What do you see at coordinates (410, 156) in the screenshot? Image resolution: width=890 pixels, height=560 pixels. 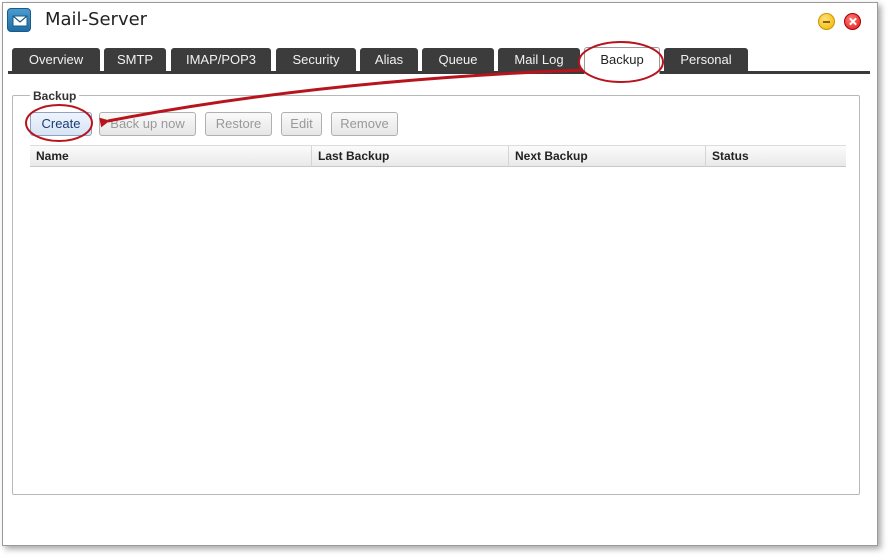 I see `column-header-last-backup: Last Backup` at bounding box center [410, 156].